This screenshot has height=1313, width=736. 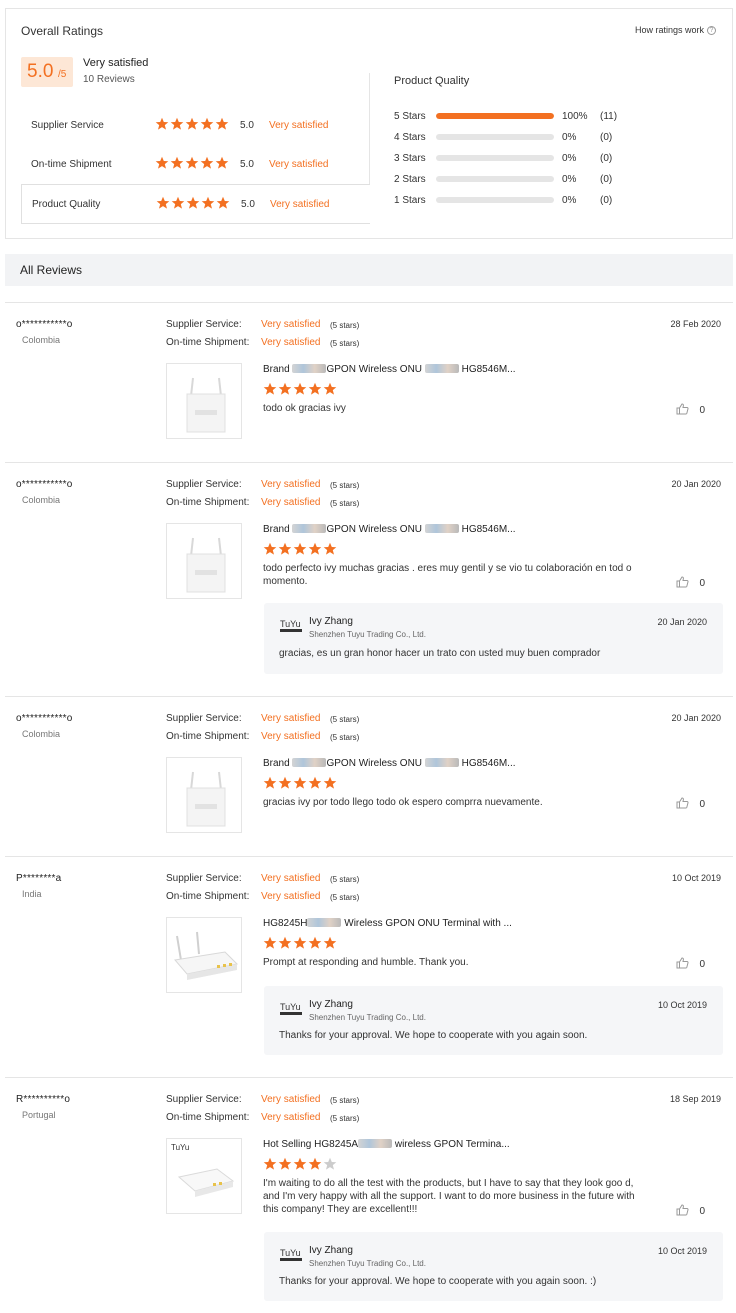 I want to click on overall-score-badge: 5.0 /5, so click(x=47, y=72).